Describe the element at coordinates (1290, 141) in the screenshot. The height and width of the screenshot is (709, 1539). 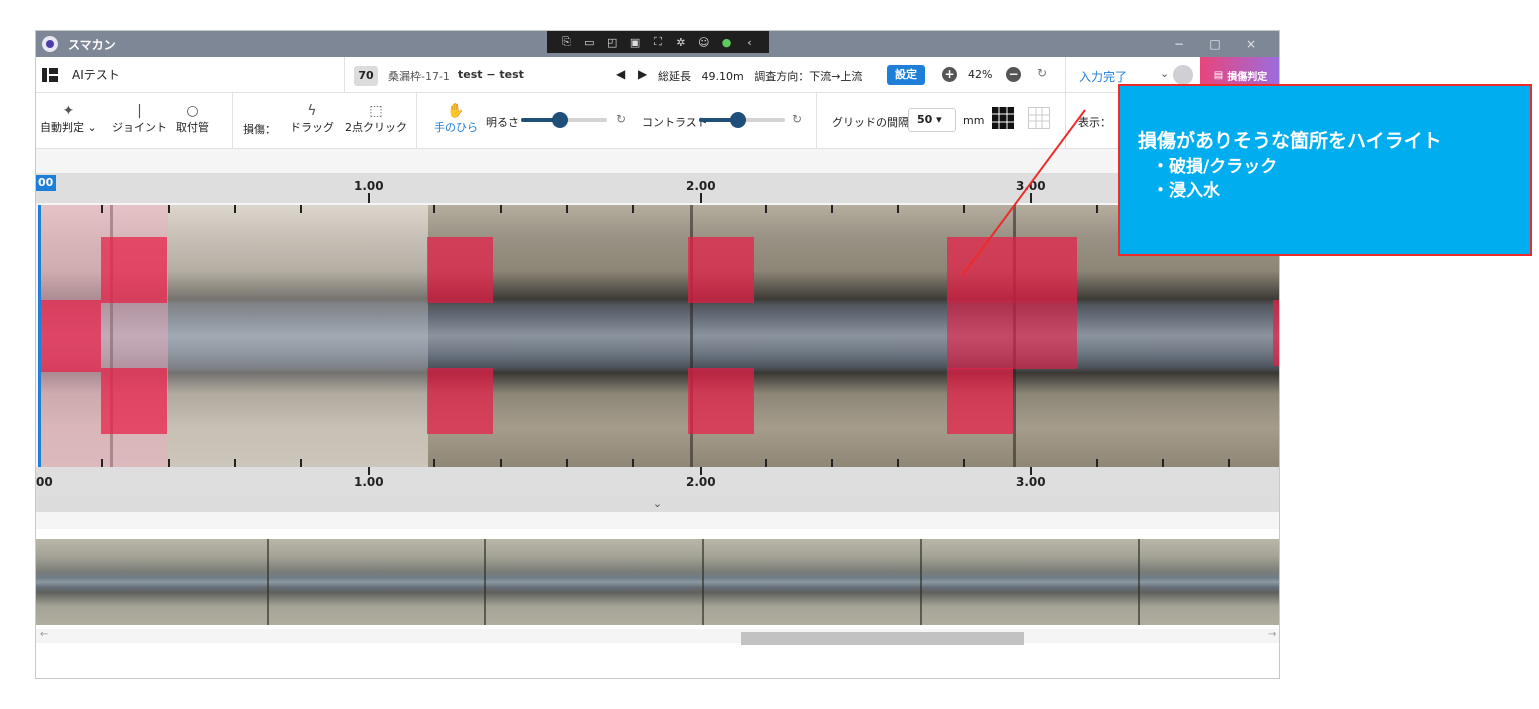
I see `callout-title: 損傷がありそうな箇所をハイライト` at that location.